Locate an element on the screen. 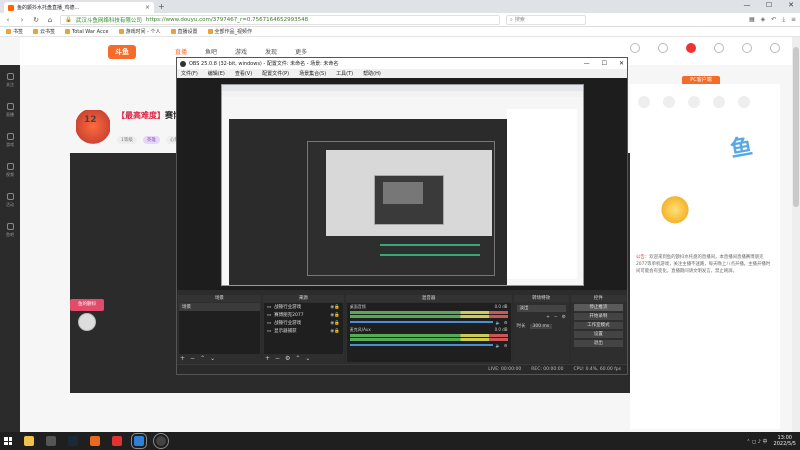 This screenshot has height=450, width=800. bookmark-item: 书签 is located at coordinates (14, 31).